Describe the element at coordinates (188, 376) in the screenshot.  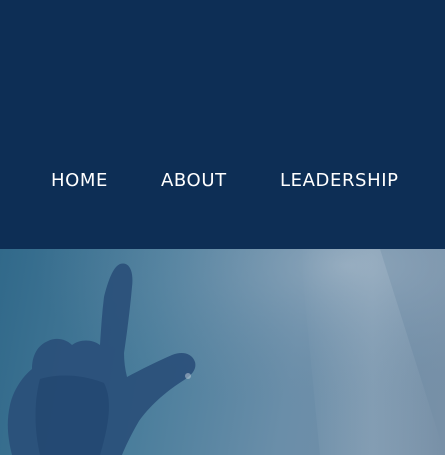
I see `fingertip-highlight` at that location.